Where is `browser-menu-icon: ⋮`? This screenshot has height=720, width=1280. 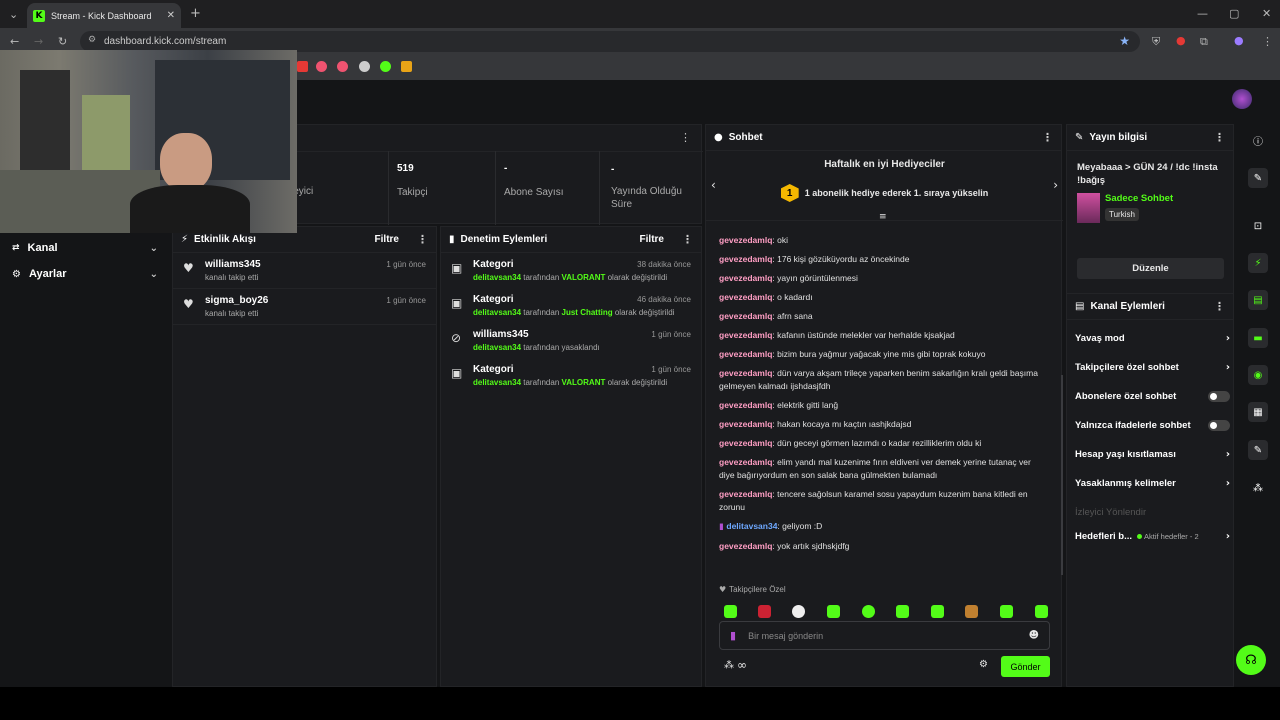 browser-menu-icon: ⋮ is located at coordinates (1267, 41).